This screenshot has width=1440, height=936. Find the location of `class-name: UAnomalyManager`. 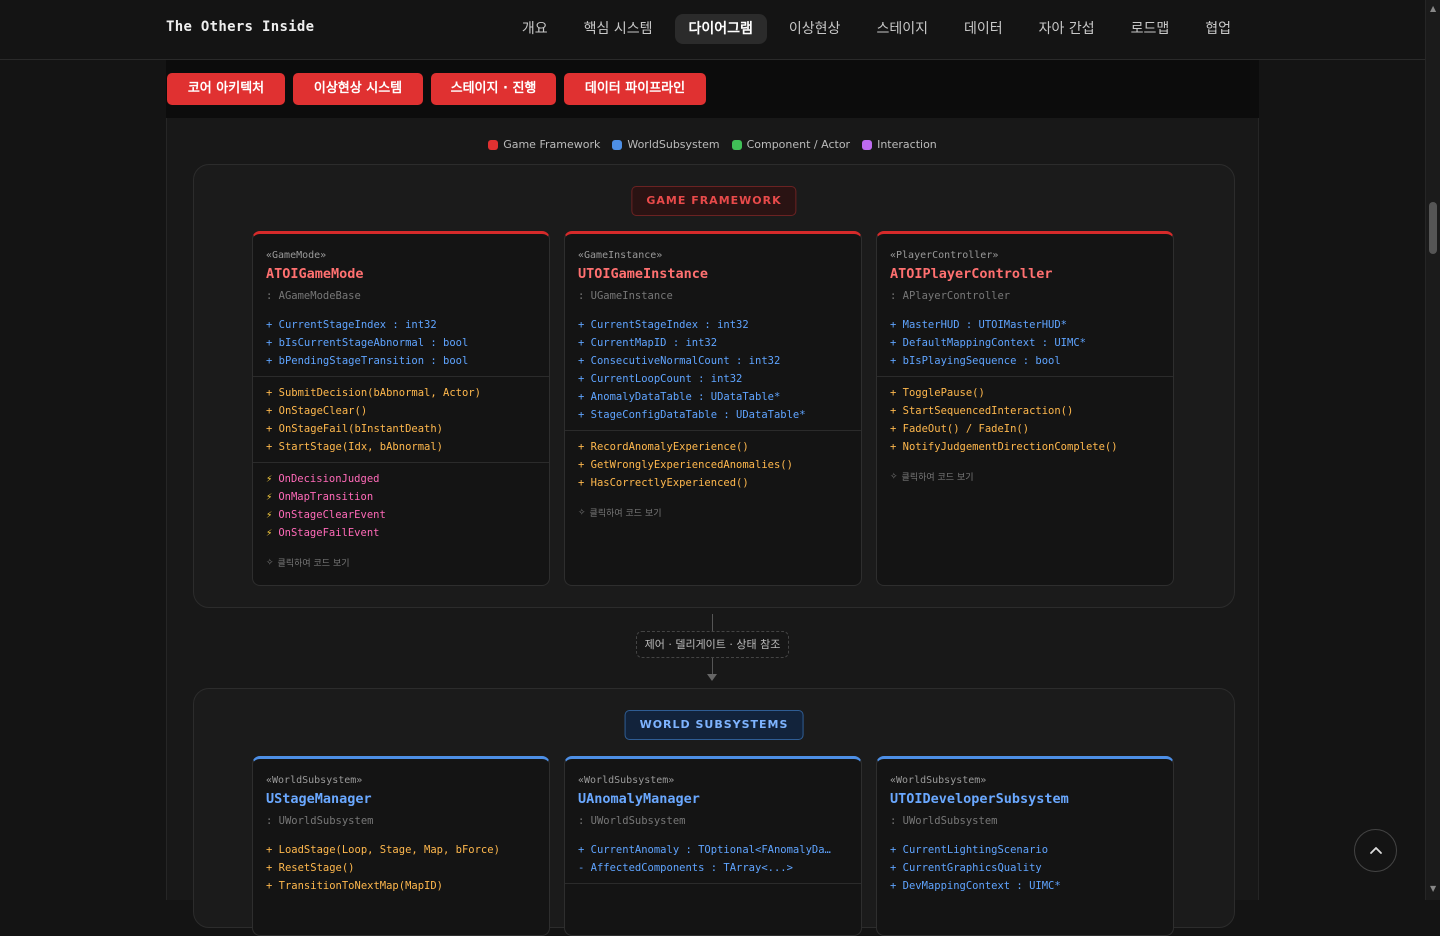

class-name: UAnomalyManager is located at coordinates (639, 799).